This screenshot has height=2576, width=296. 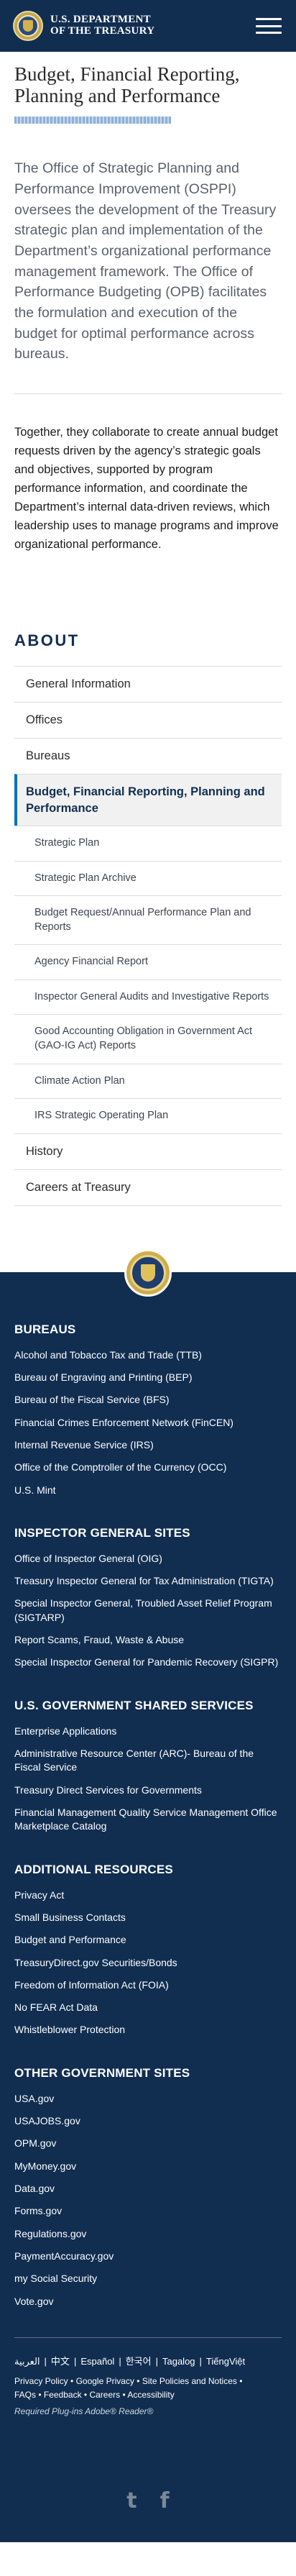 I want to click on footer-link: USA.gov, so click(x=148, y=2099).